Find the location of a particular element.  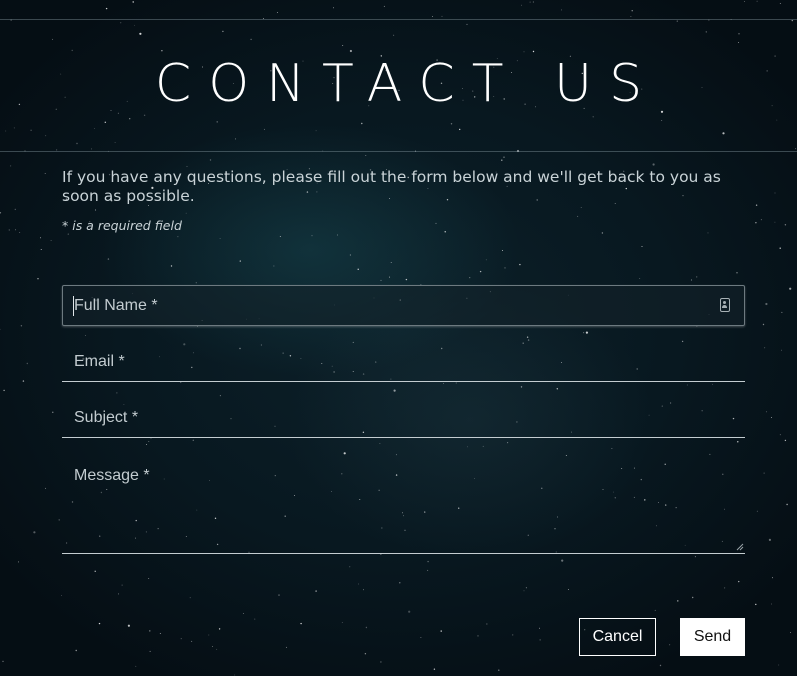

top-divider is located at coordinates (398, 19).